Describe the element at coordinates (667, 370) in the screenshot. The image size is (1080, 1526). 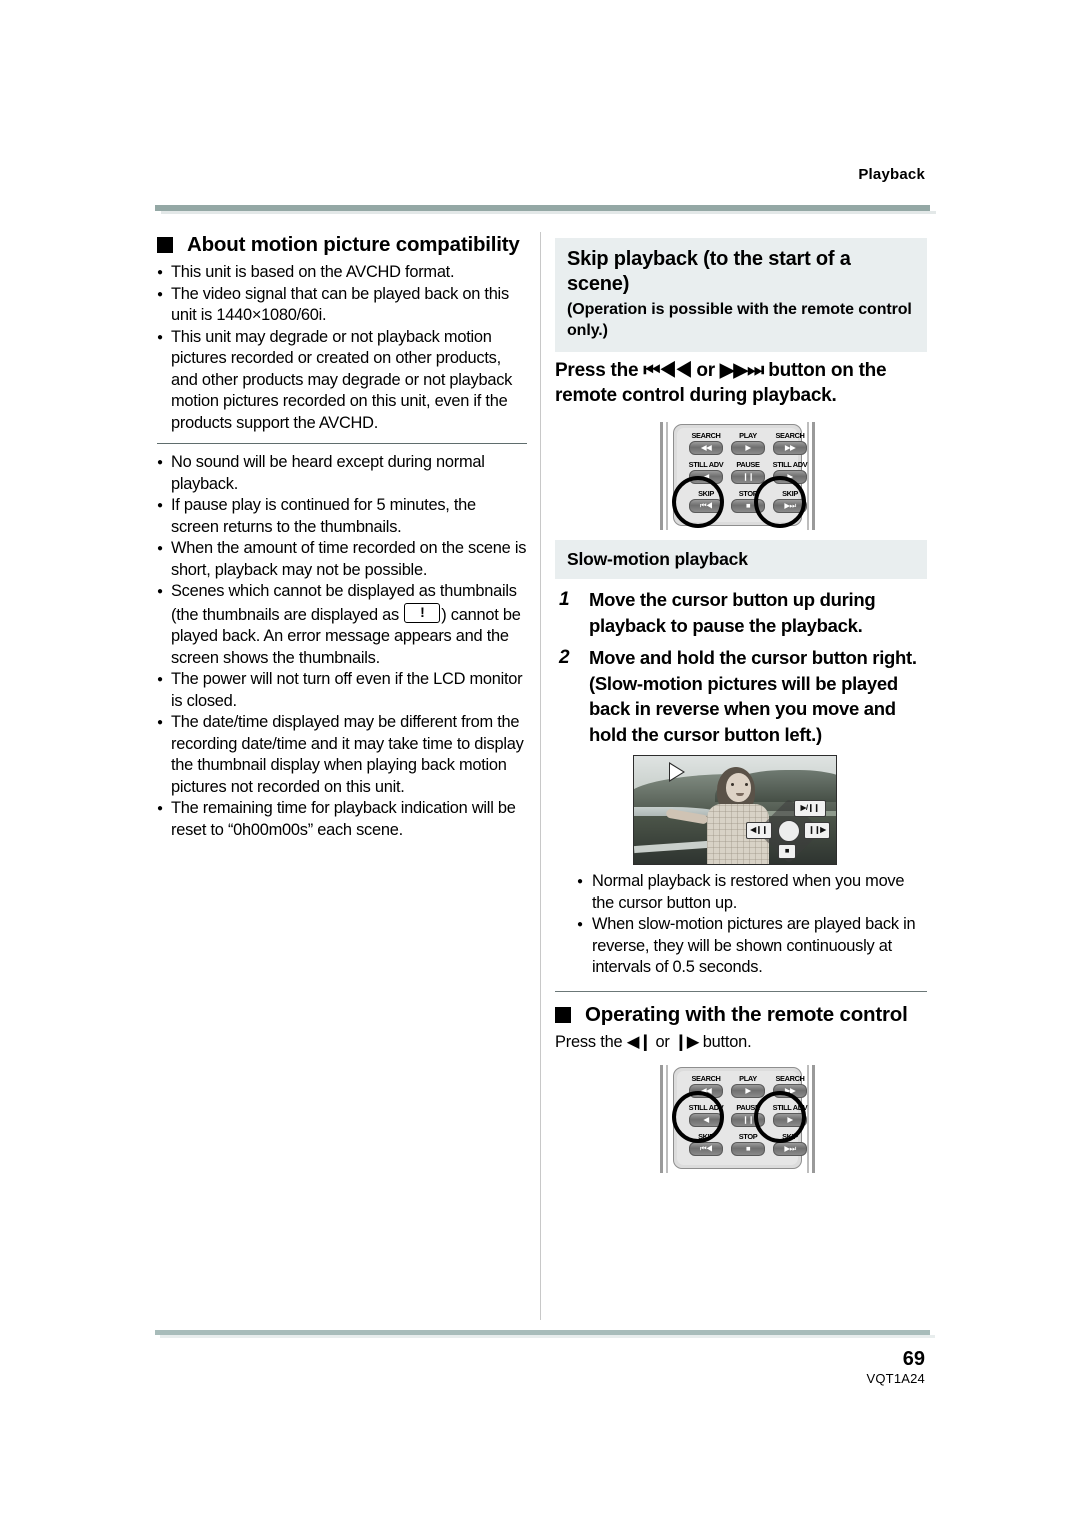
I see `skip-back-glyph-icon: ⏮◀◀` at that location.